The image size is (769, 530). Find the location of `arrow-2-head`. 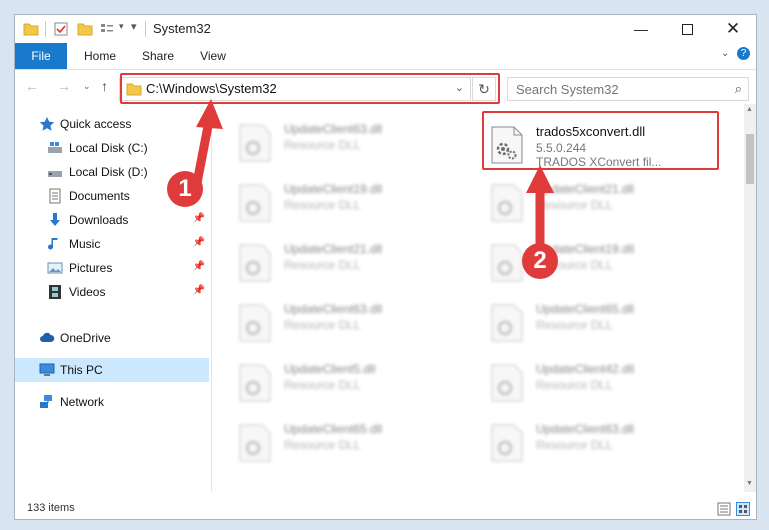

arrow-2-head is located at coordinates (540, 179).